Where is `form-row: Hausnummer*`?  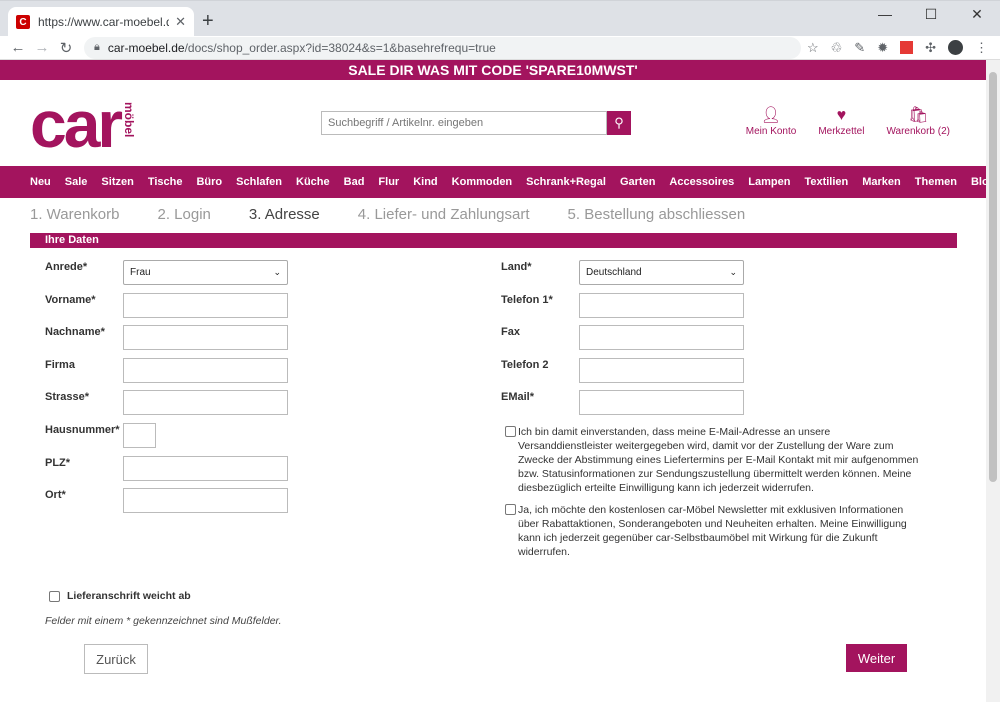 form-row: Hausnummer* is located at coordinates (100, 435).